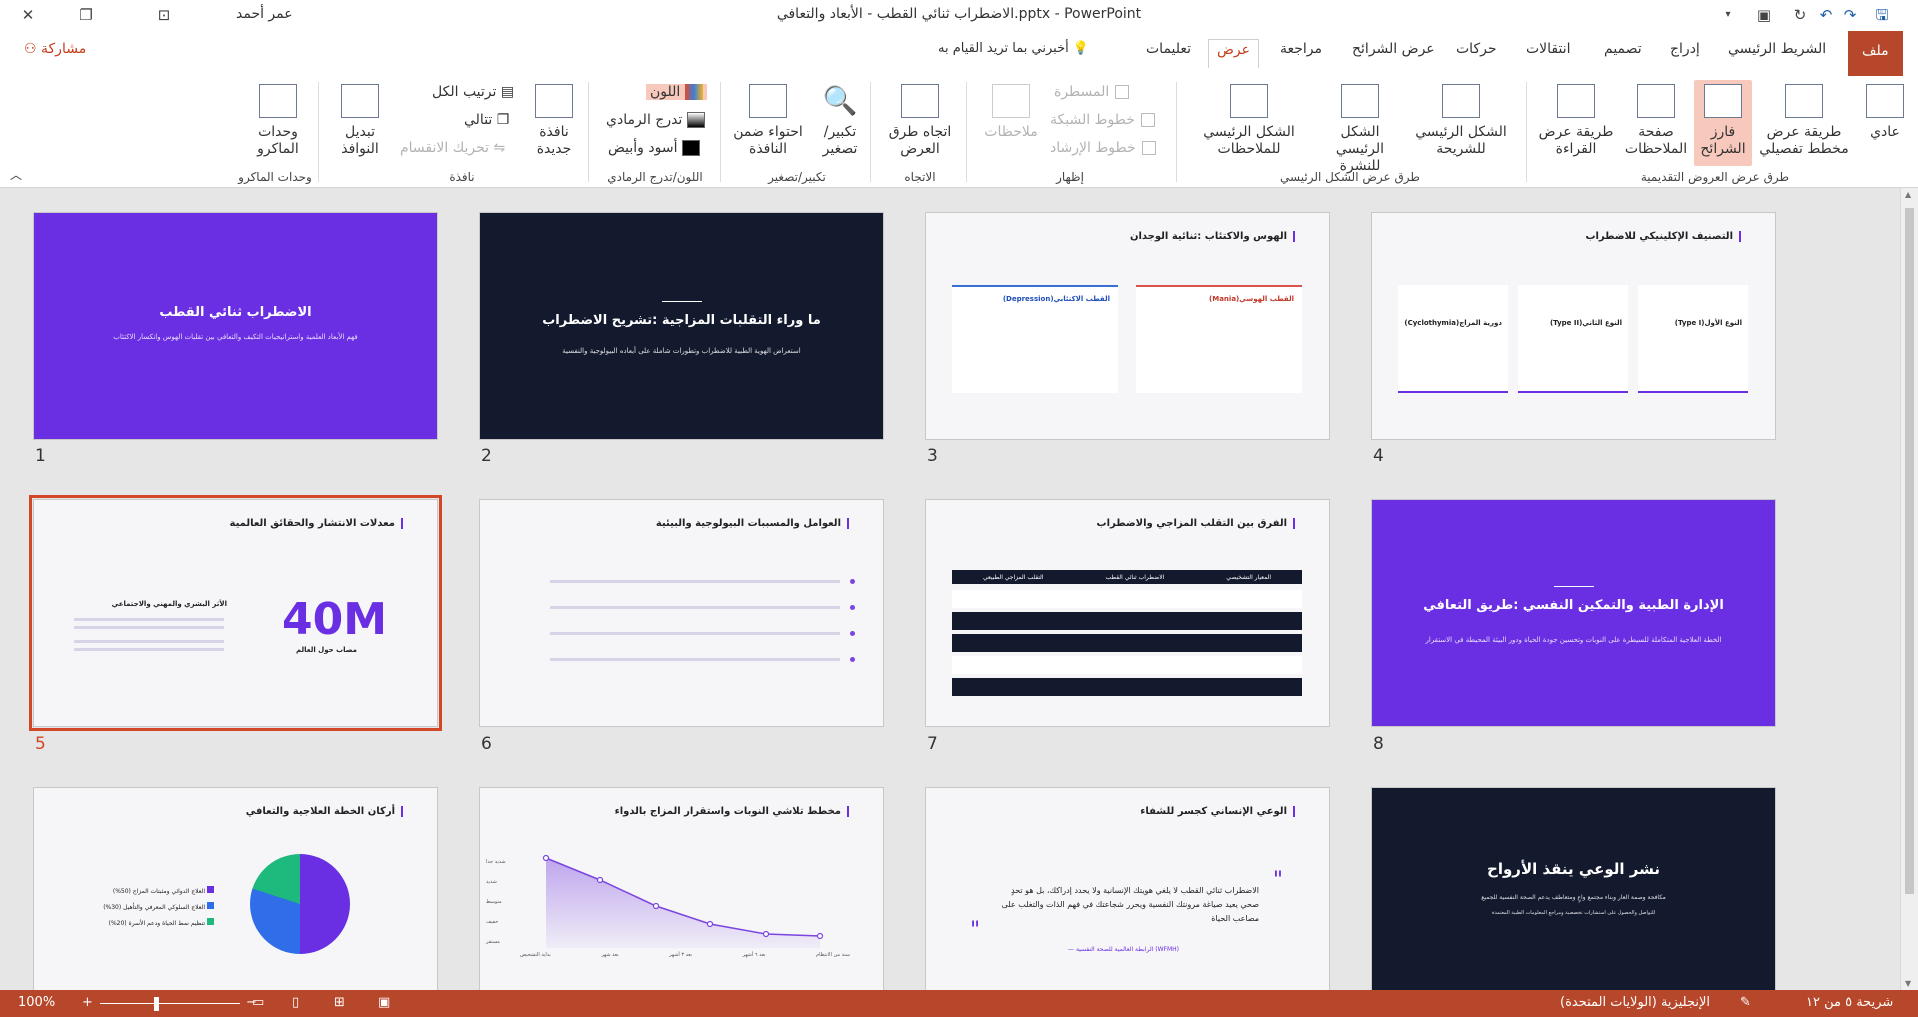  What do you see at coordinates (1011, 112) in the screenshot?
I see `notes-button: ملاحظات` at bounding box center [1011, 112].